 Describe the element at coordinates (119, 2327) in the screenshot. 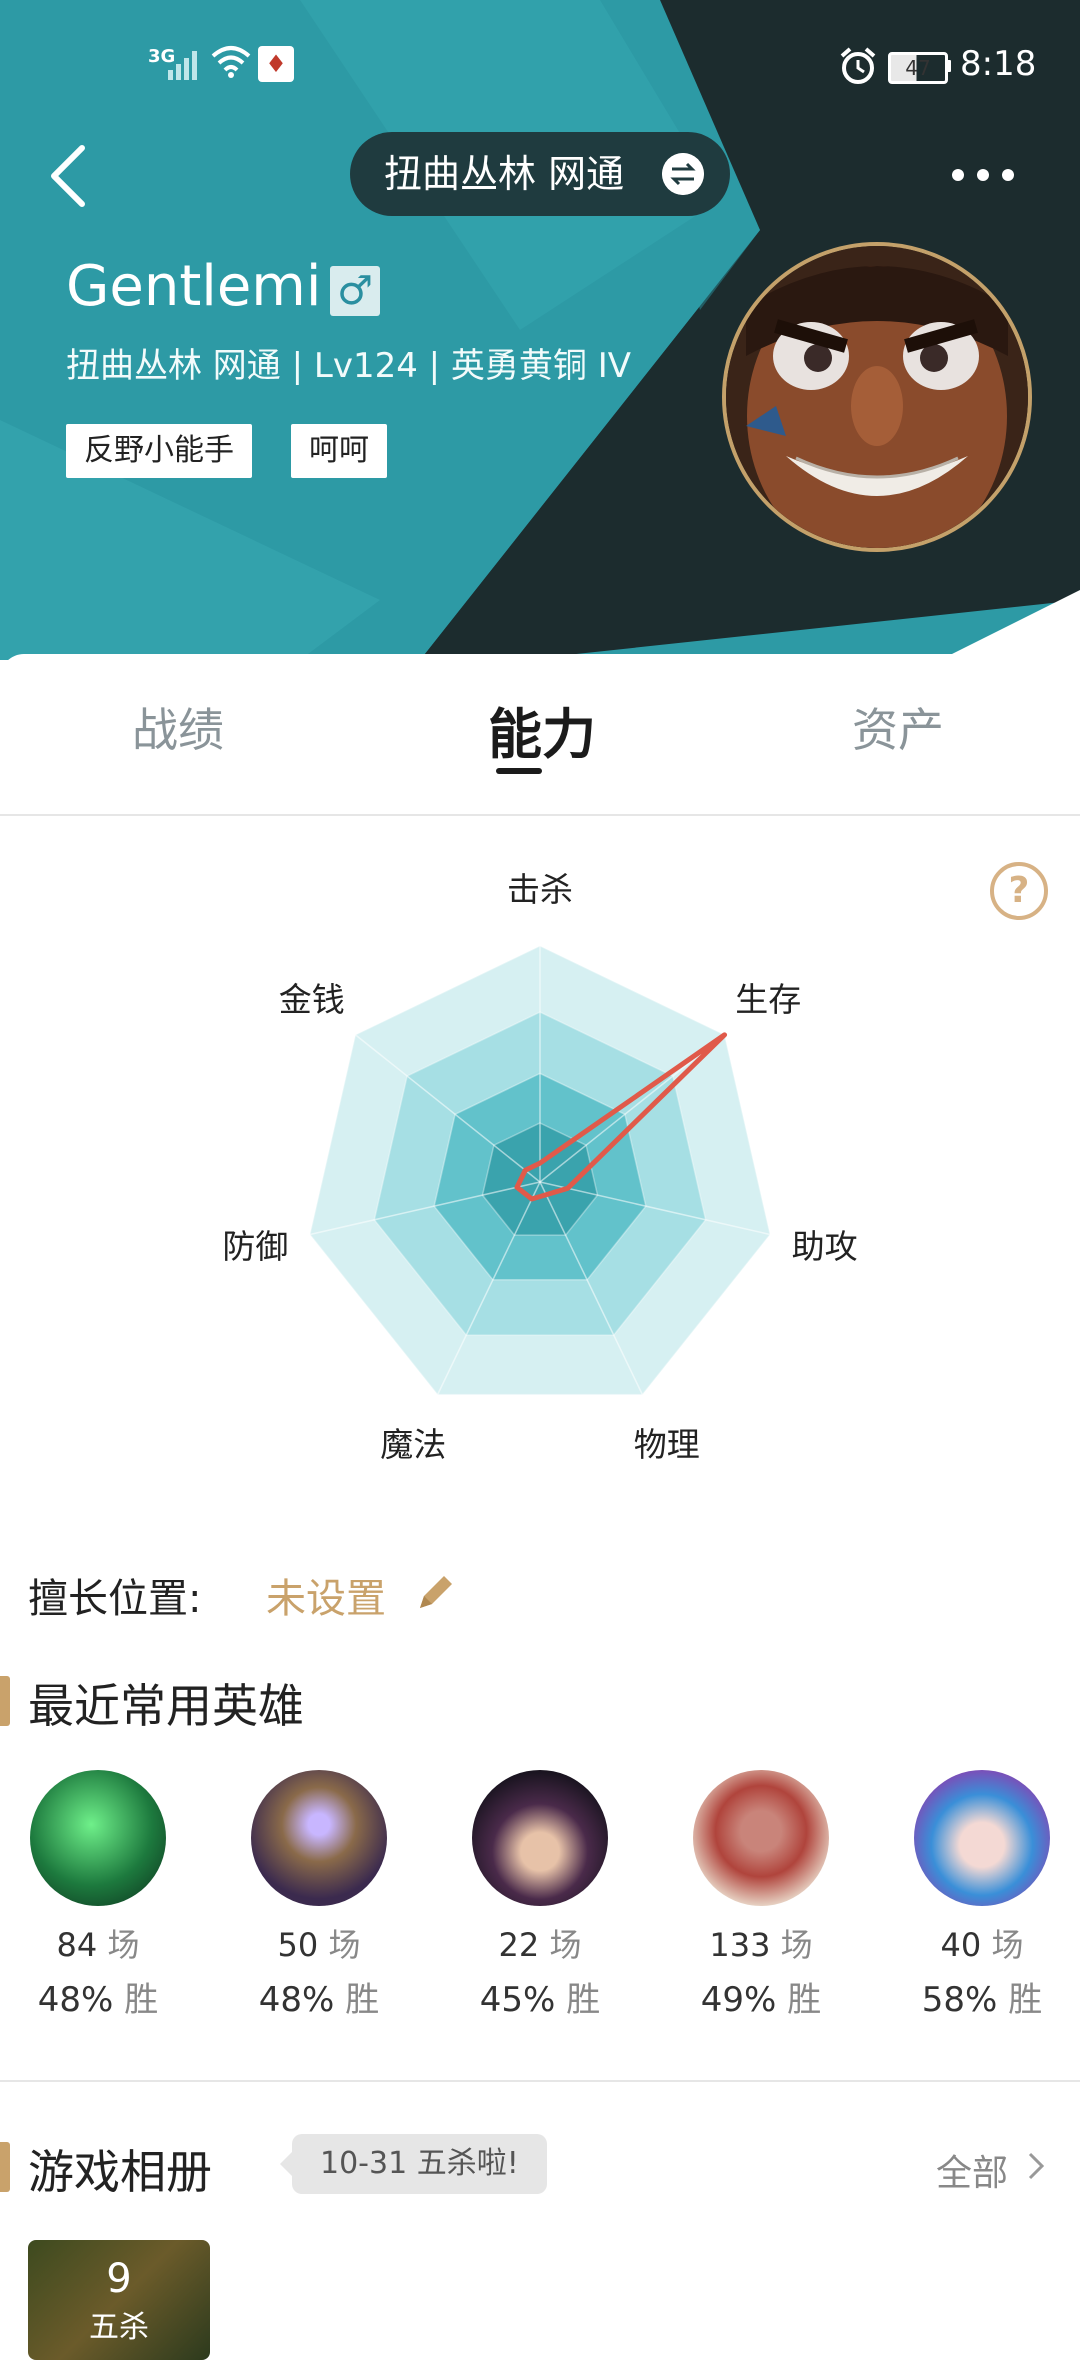

I see `album-item-label: 五杀` at that location.